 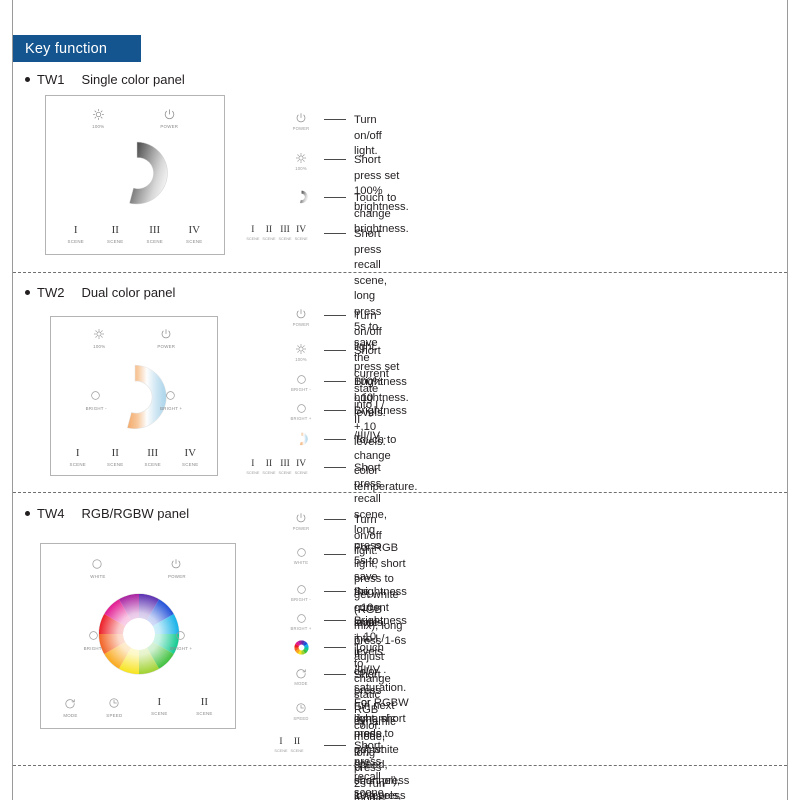 I want to click on tw2-scene-1: I SCENE, so click(x=77, y=457).